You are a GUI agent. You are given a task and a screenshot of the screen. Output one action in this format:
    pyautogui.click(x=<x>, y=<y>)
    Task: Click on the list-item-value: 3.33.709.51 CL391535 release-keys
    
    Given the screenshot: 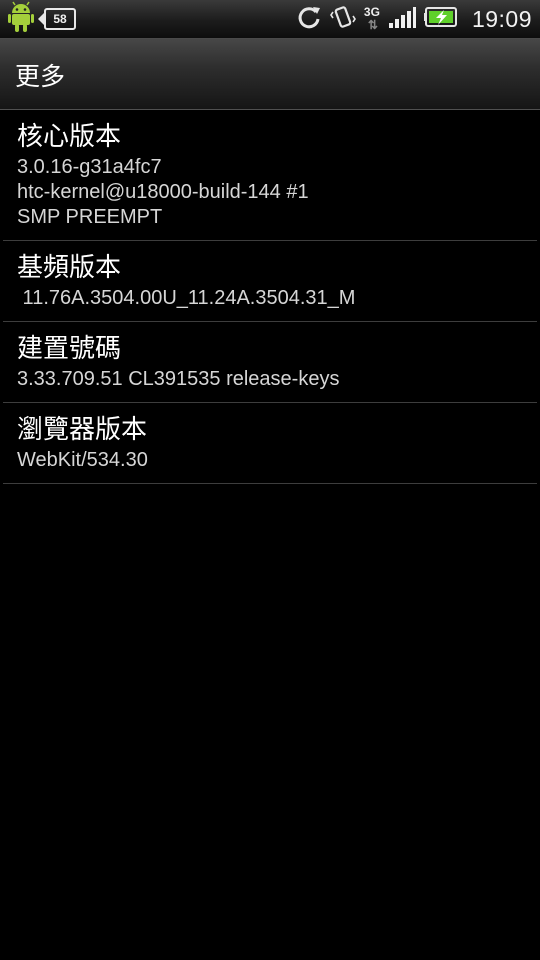 What is the action you would take?
    pyautogui.click(x=178, y=379)
    